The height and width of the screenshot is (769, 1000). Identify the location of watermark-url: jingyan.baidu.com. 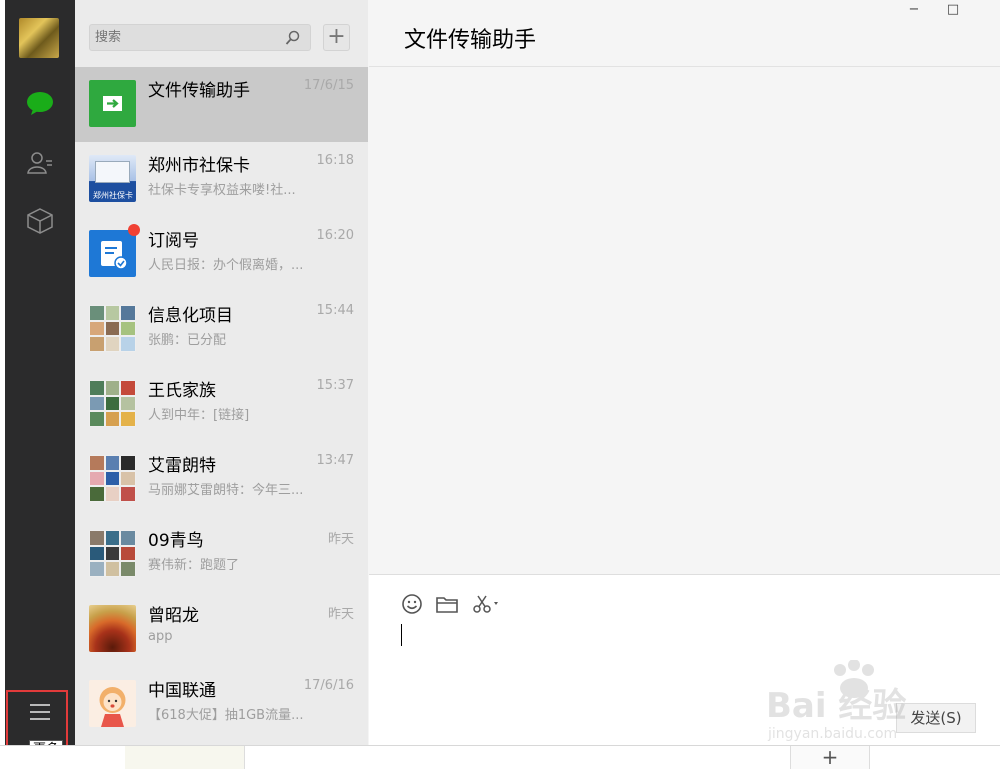
(833, 734).